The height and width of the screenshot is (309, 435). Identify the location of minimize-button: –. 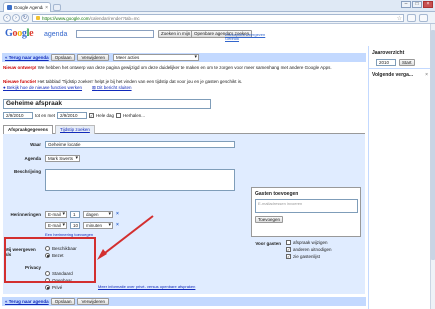
(406, 4).